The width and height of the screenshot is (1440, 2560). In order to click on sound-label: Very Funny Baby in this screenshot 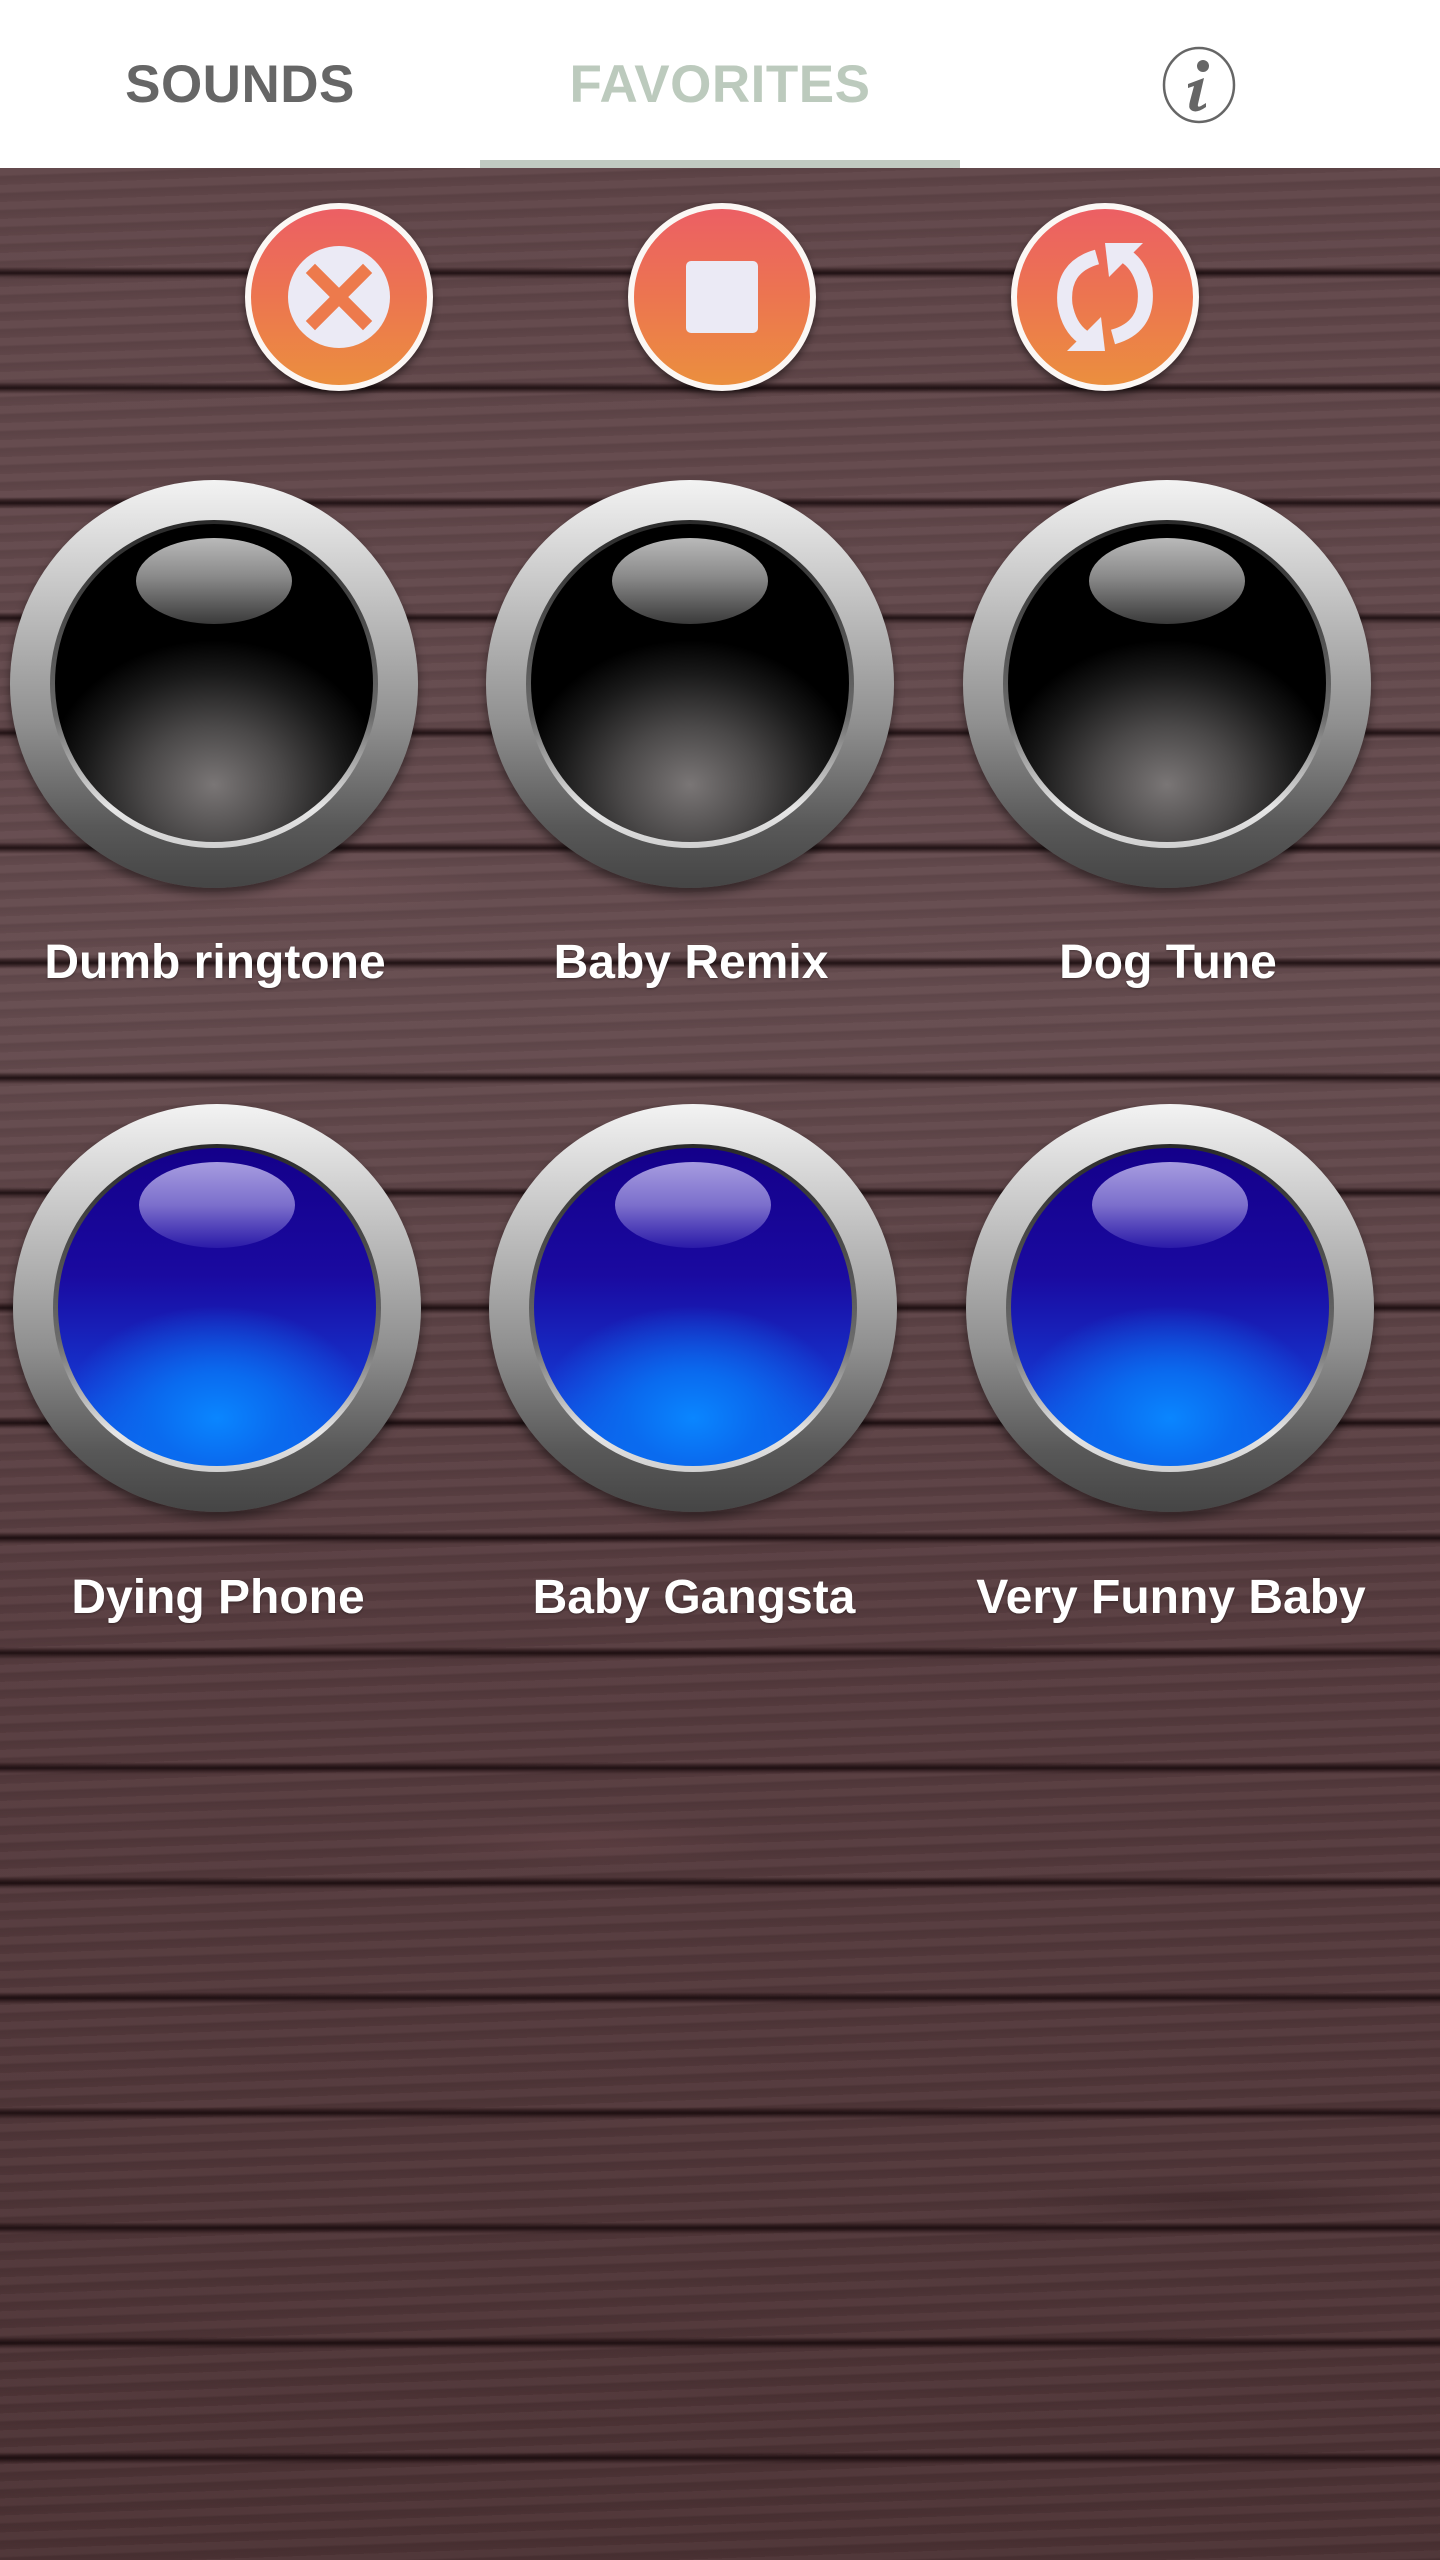, I will do `click(1171, 1597)`.